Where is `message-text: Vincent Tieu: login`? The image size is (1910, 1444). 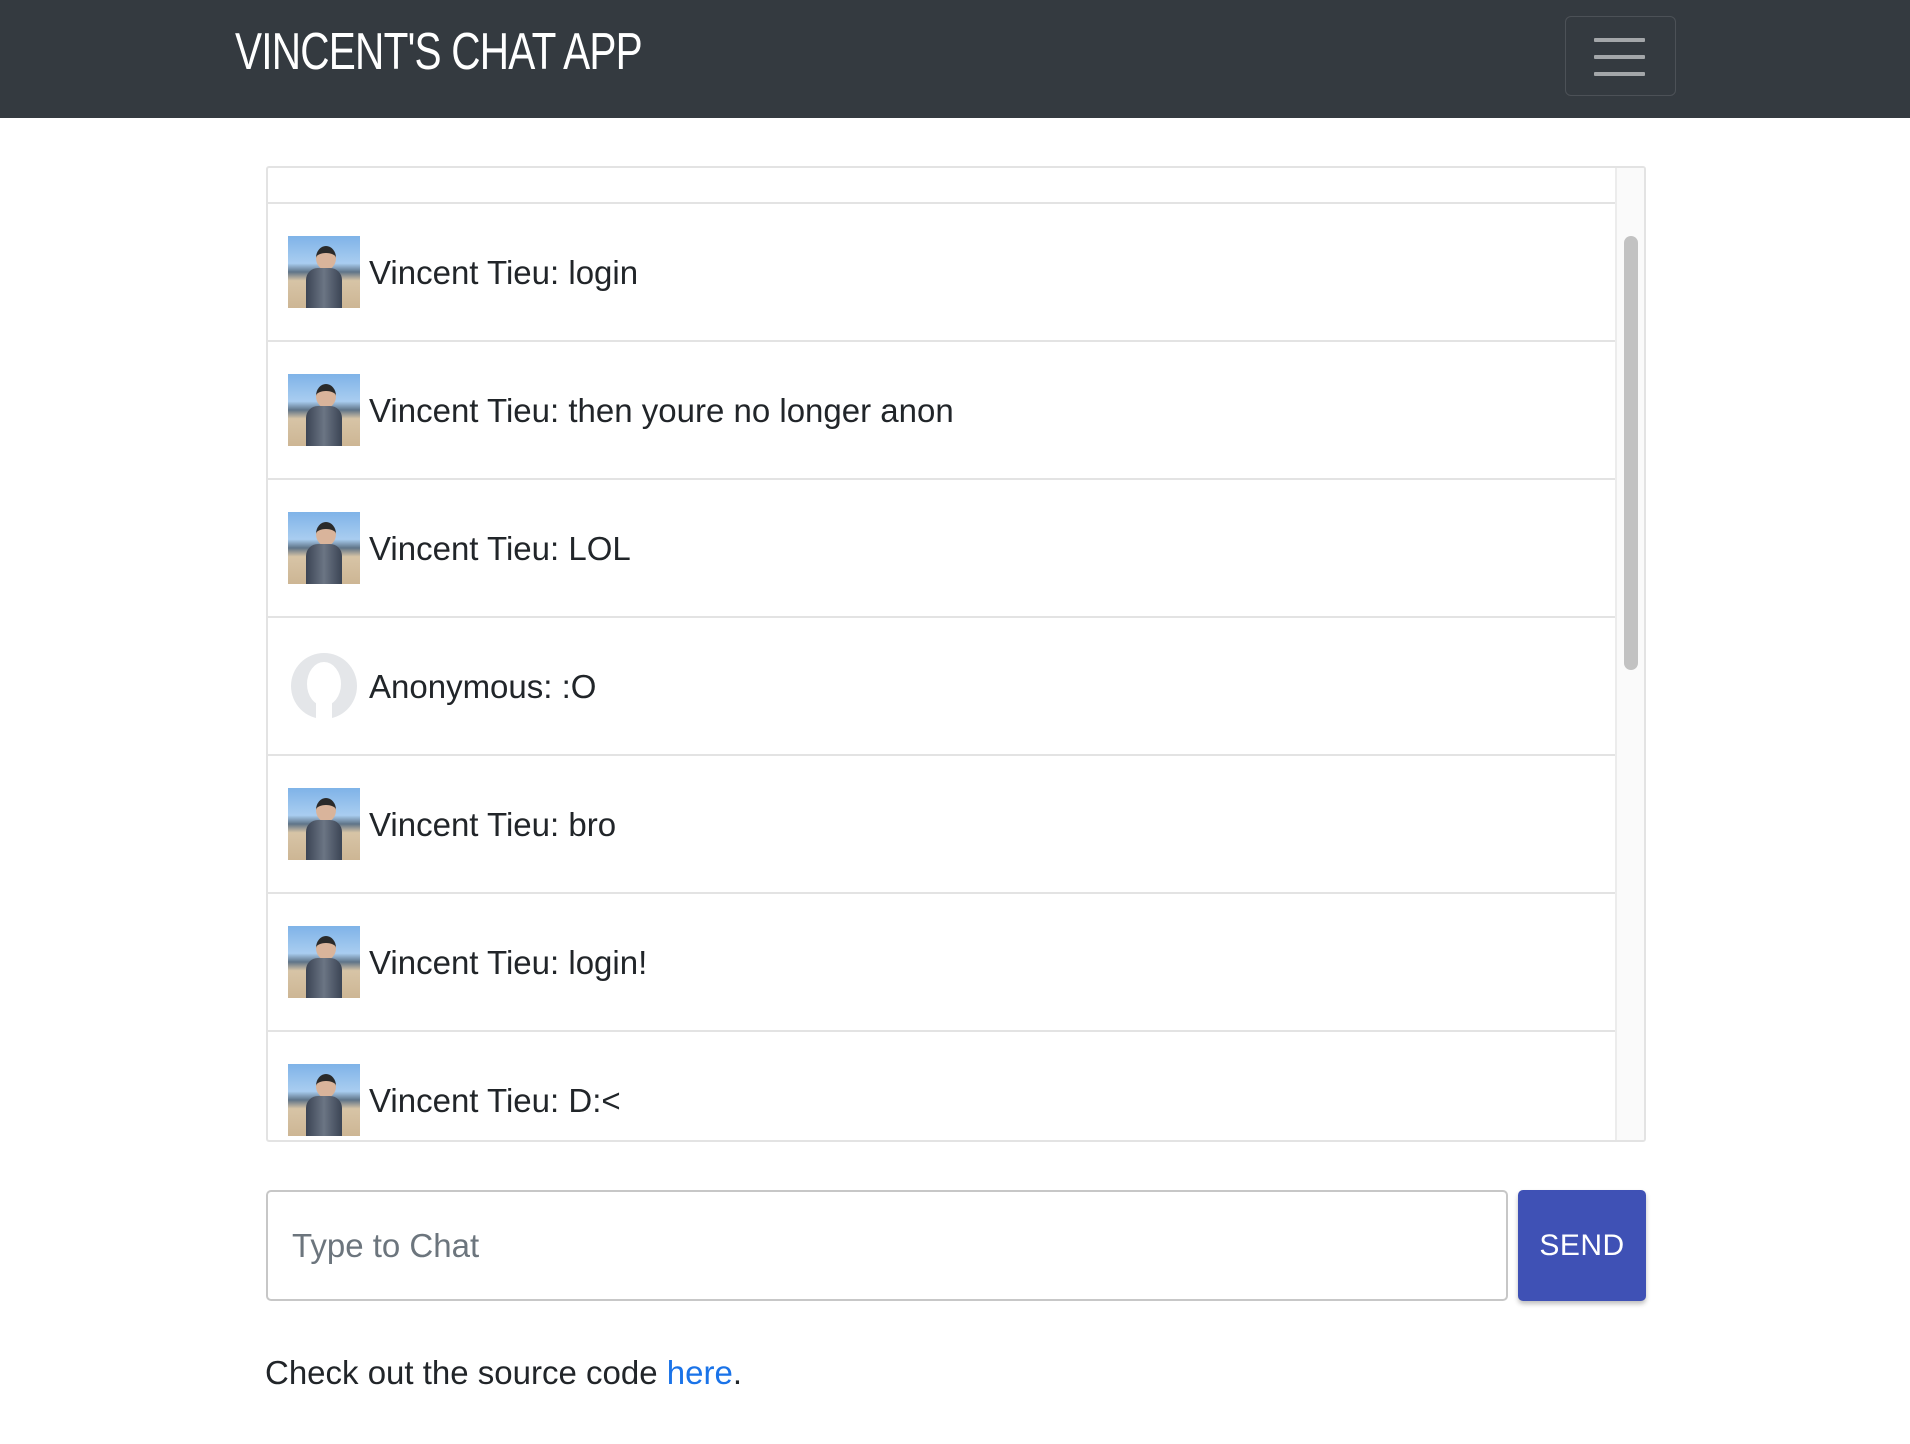
message-text: Vincent Tieu: login is located at coordinates (503, 273).